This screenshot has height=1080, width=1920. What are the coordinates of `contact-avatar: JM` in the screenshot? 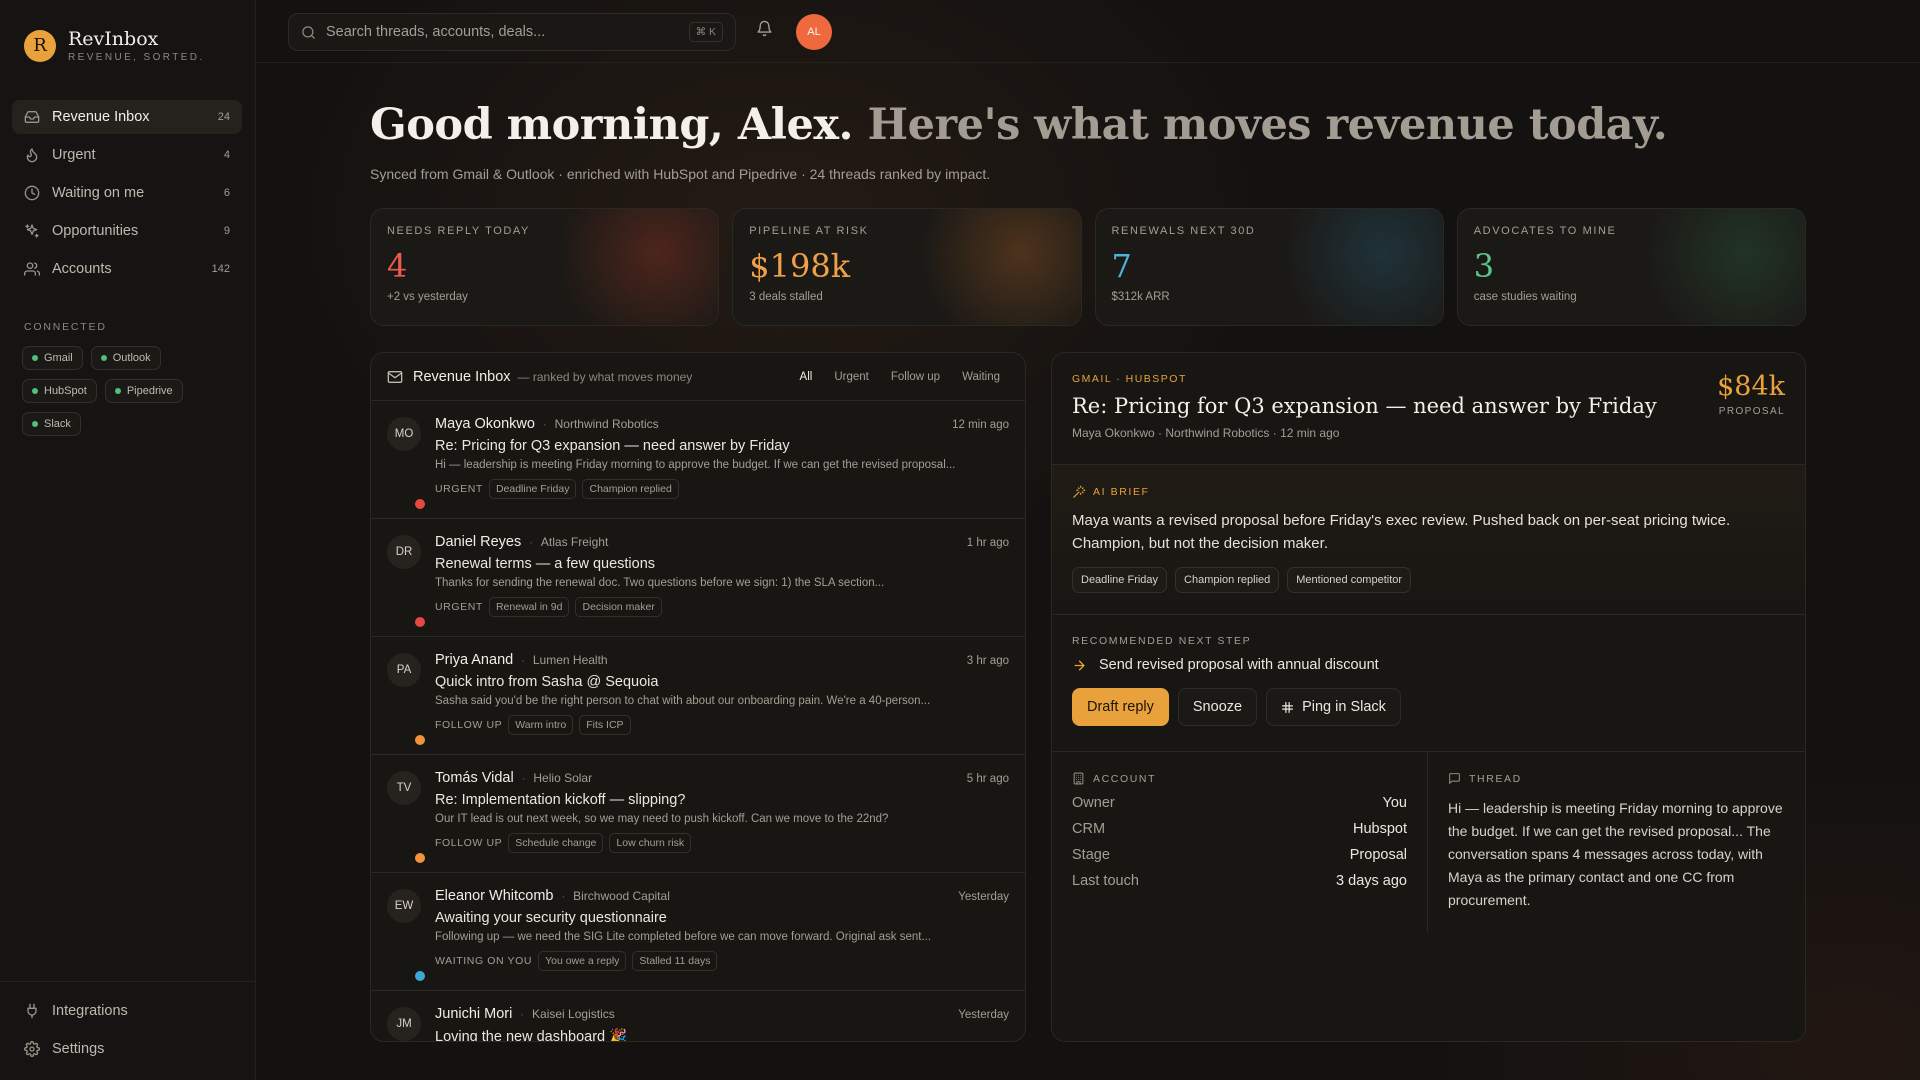 It's located at (404, 1024).